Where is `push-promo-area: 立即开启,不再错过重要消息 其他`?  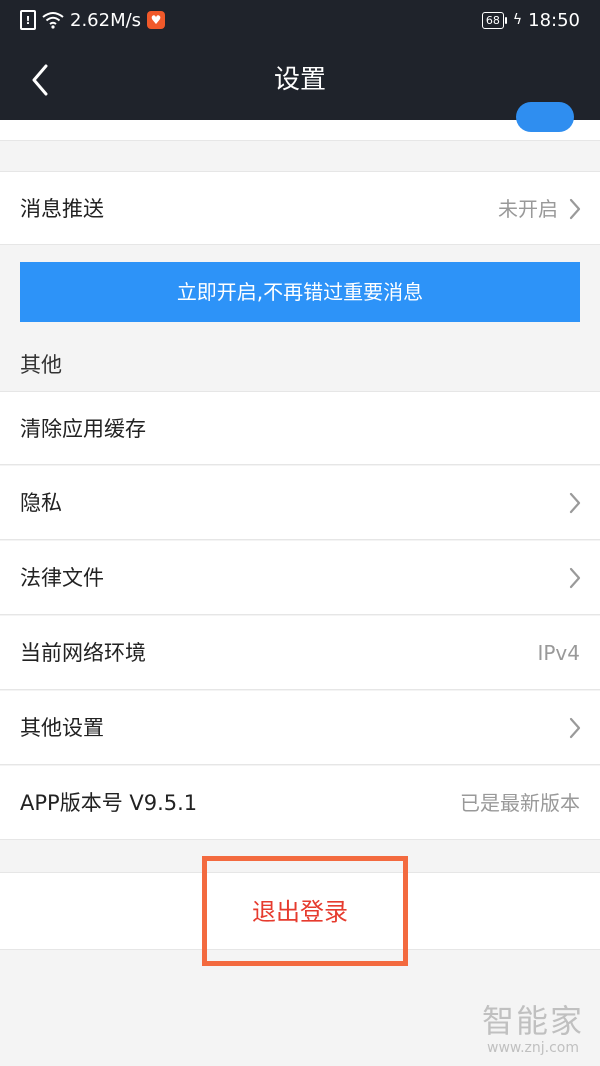 push-promo-area: 立即开启,不再错过重要消息 其他 is located at coordinates (300, 318).